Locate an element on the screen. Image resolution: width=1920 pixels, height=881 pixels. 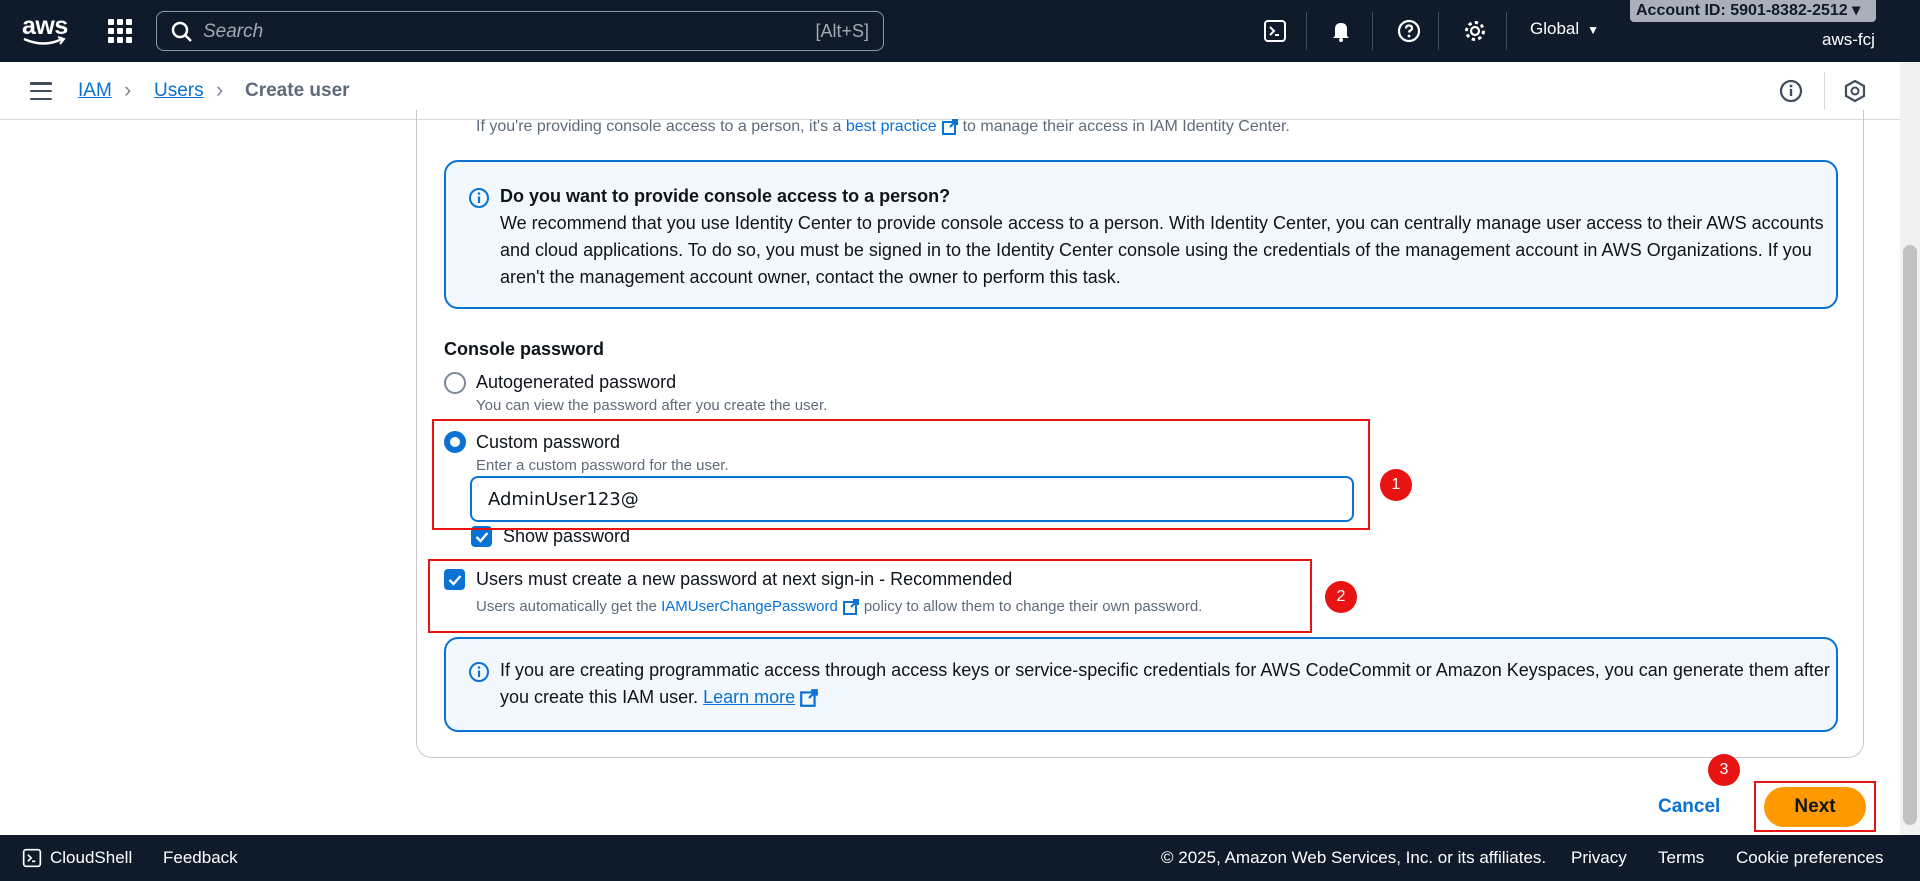
breadcrumb-current: Create user is located at coordinates (297, 90).